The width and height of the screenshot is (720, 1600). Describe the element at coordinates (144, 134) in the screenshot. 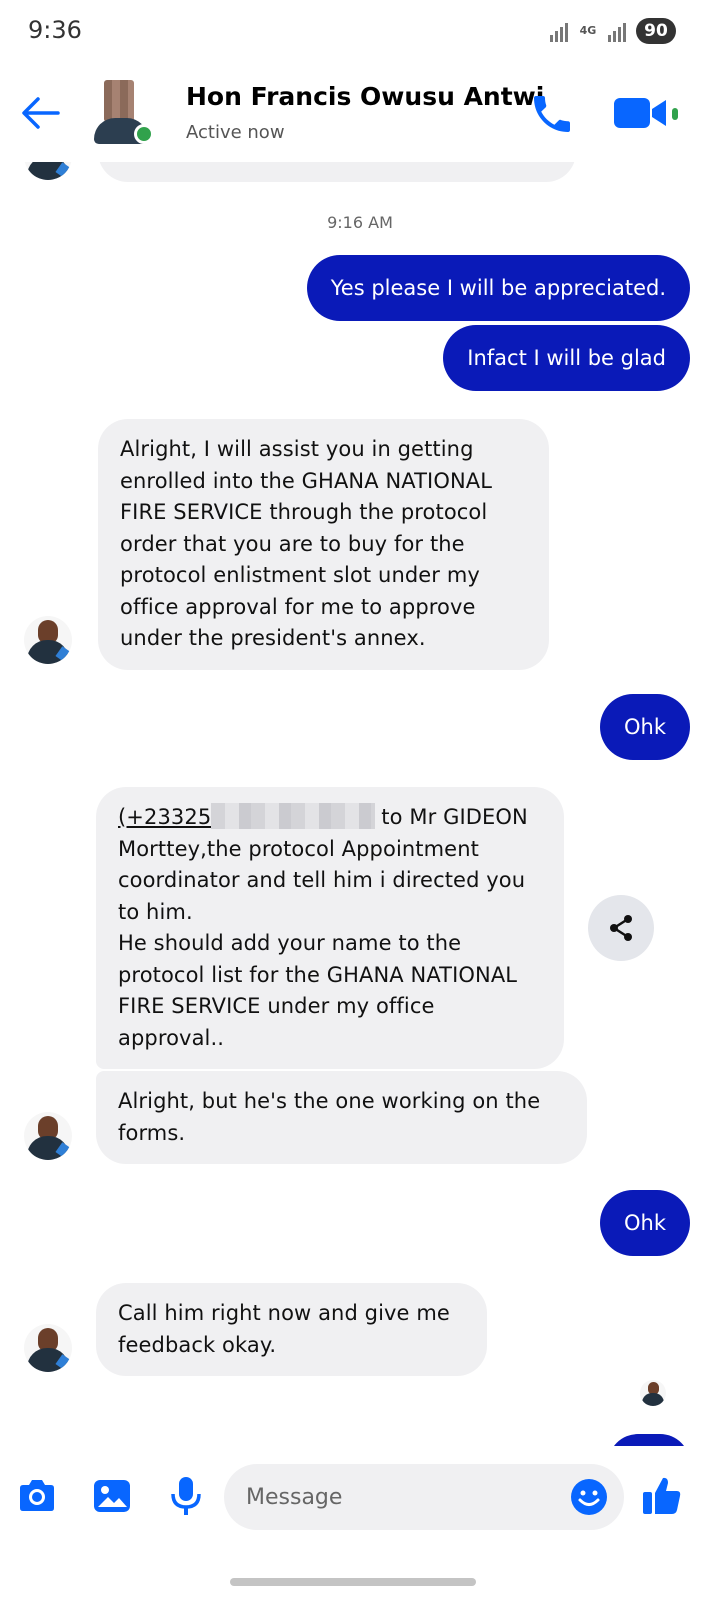

I see `online-indicator` at that location.